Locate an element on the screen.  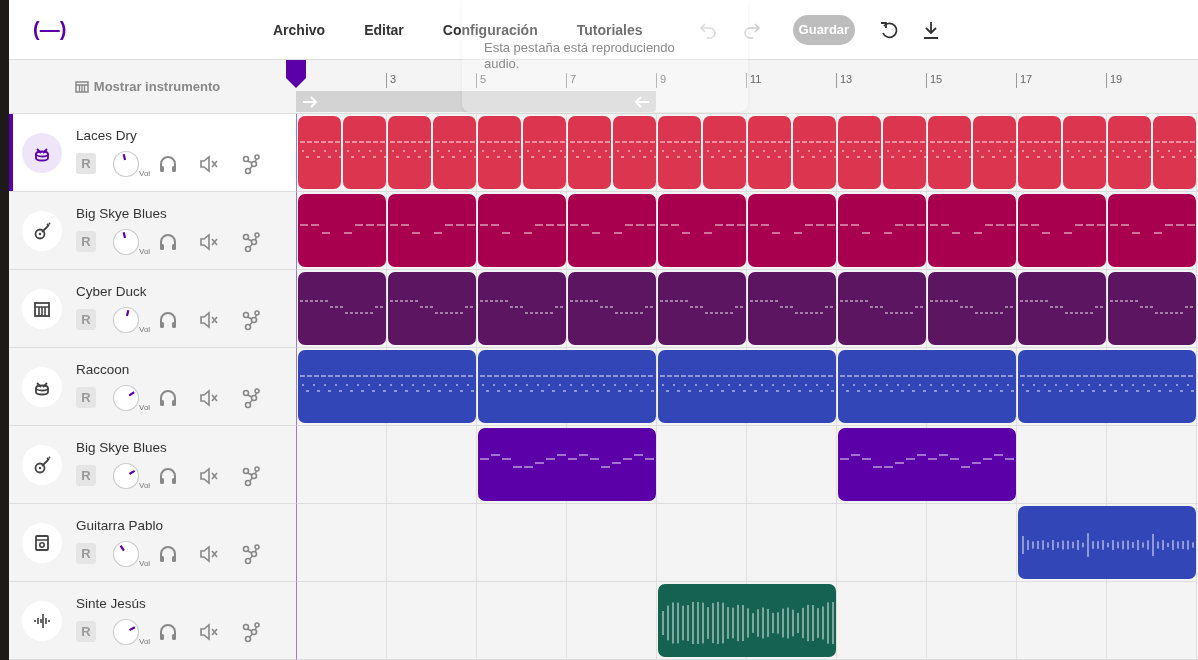
track-name: Raccoon is located at coordinates (169, 369).